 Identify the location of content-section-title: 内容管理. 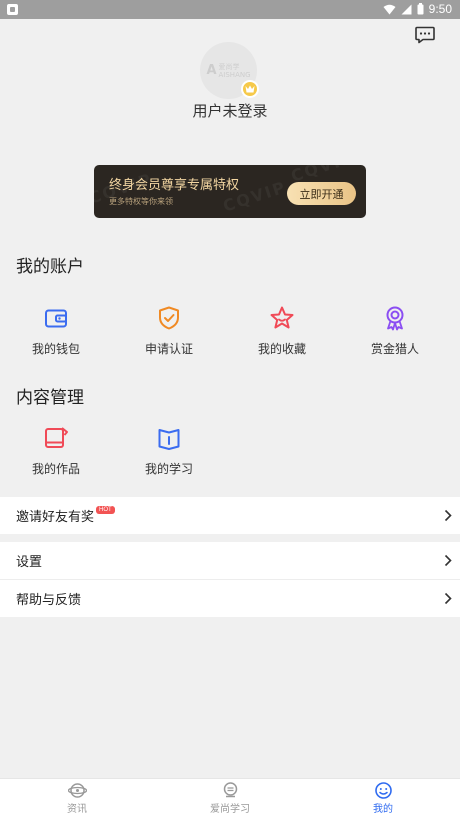
(50, 398).